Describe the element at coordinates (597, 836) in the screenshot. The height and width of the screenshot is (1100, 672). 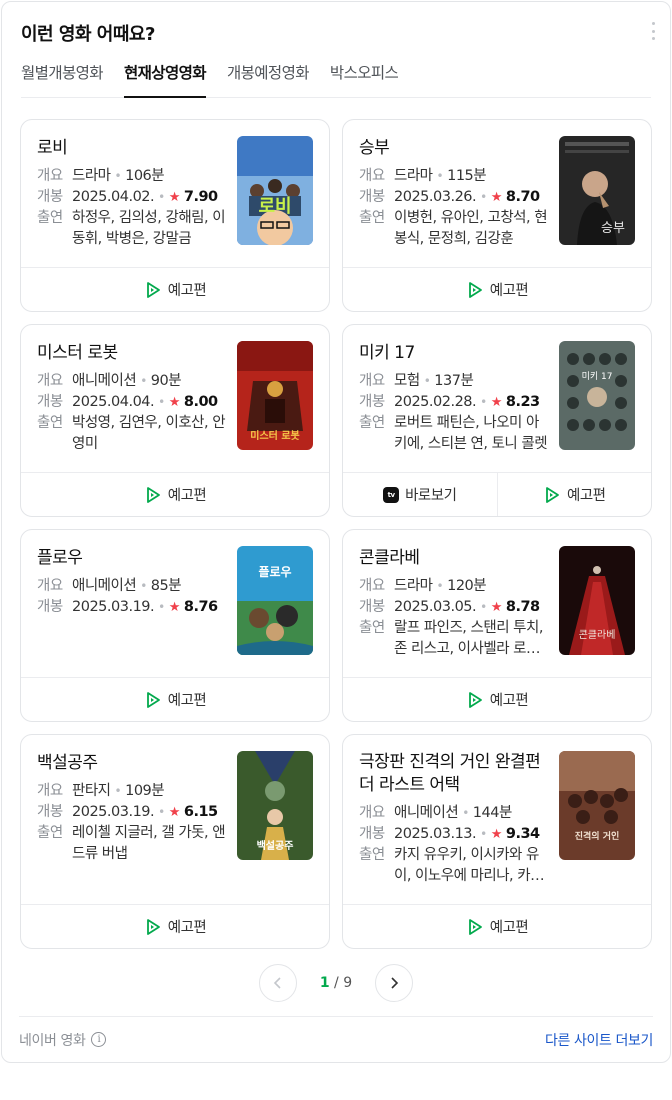
I see `poster-text: 진격의 거인` at that location.